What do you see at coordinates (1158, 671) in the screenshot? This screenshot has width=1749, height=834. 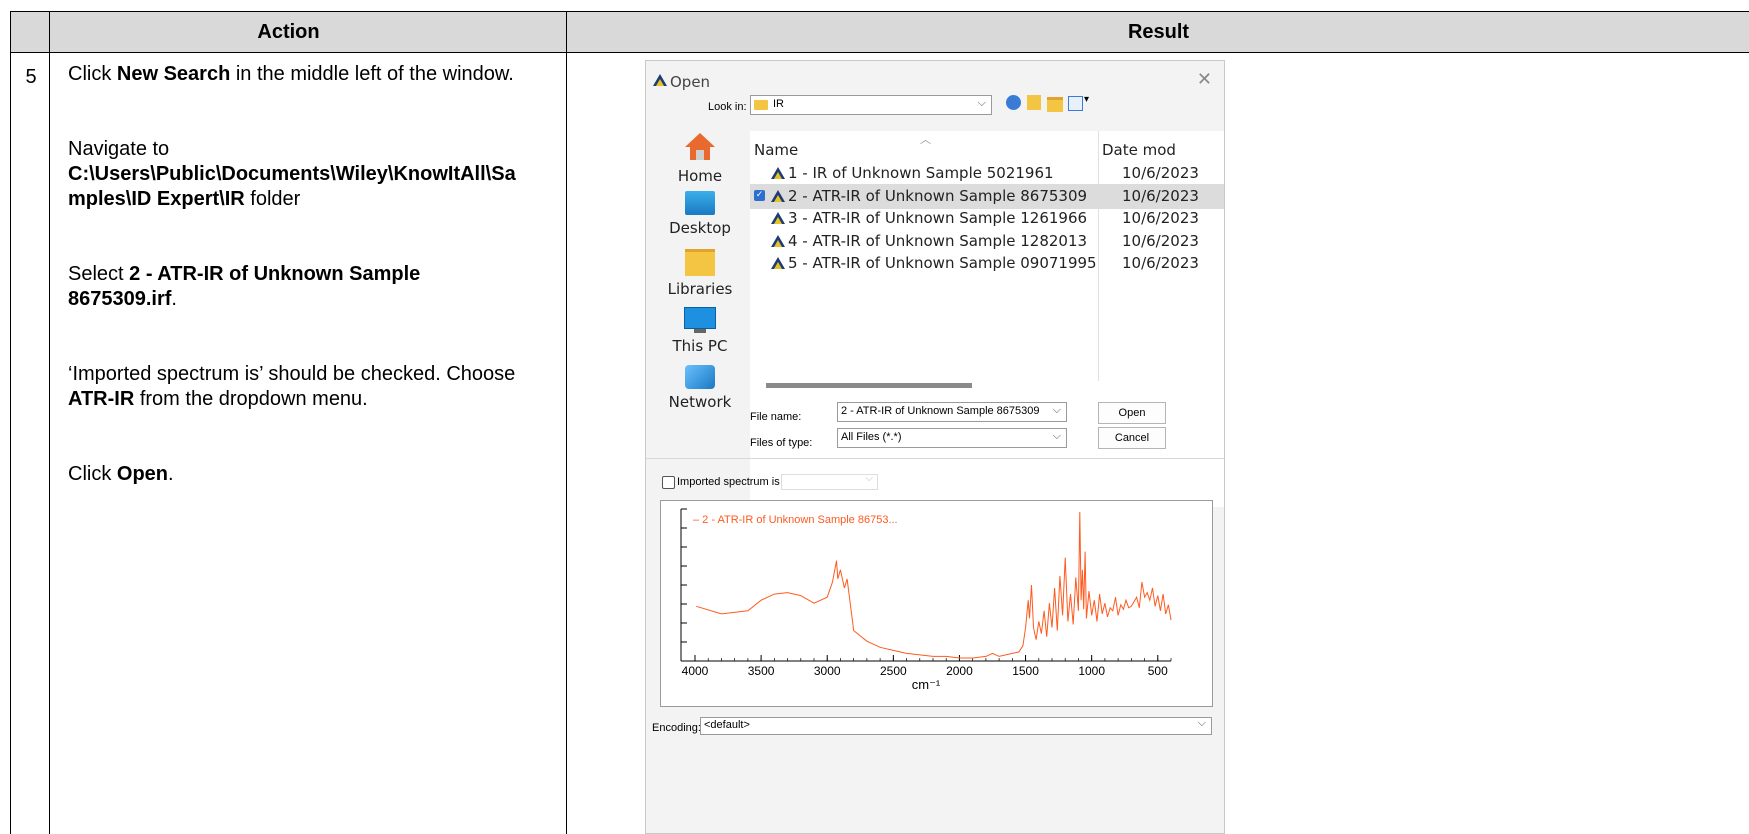 I see `x-tick-label: 500` at bounding box center [1158, 671].